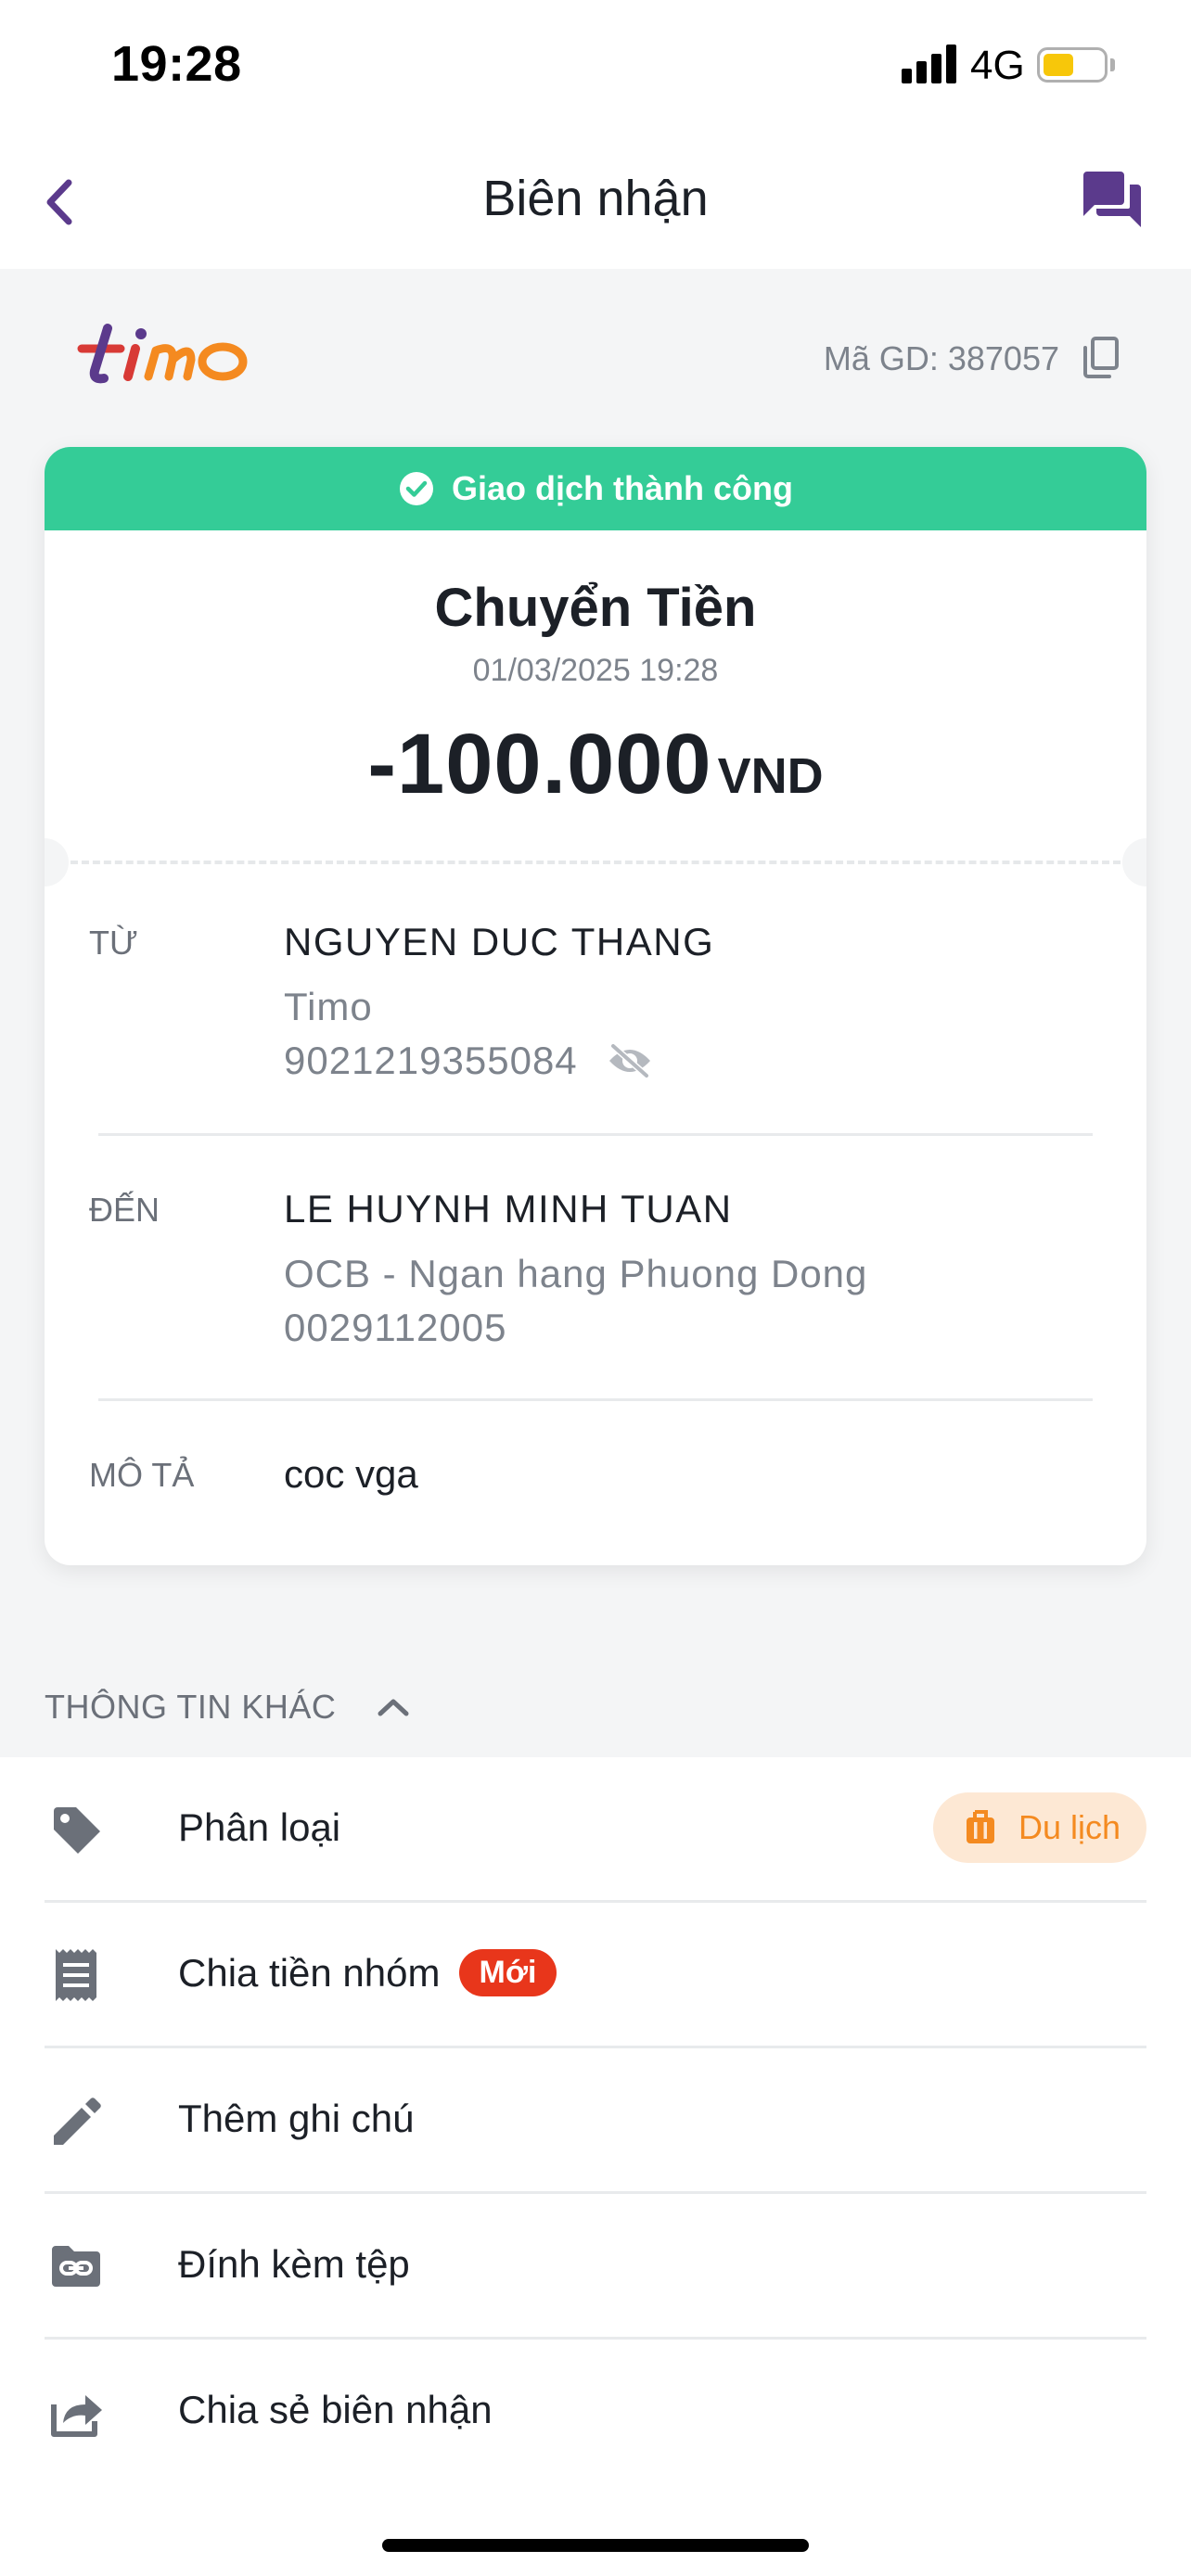 The image size is (1191, 2576). What do you see at coordinates (77, 2121) in the screenshot?
I see `pencil-icon` at bounding box center [77, 2121].